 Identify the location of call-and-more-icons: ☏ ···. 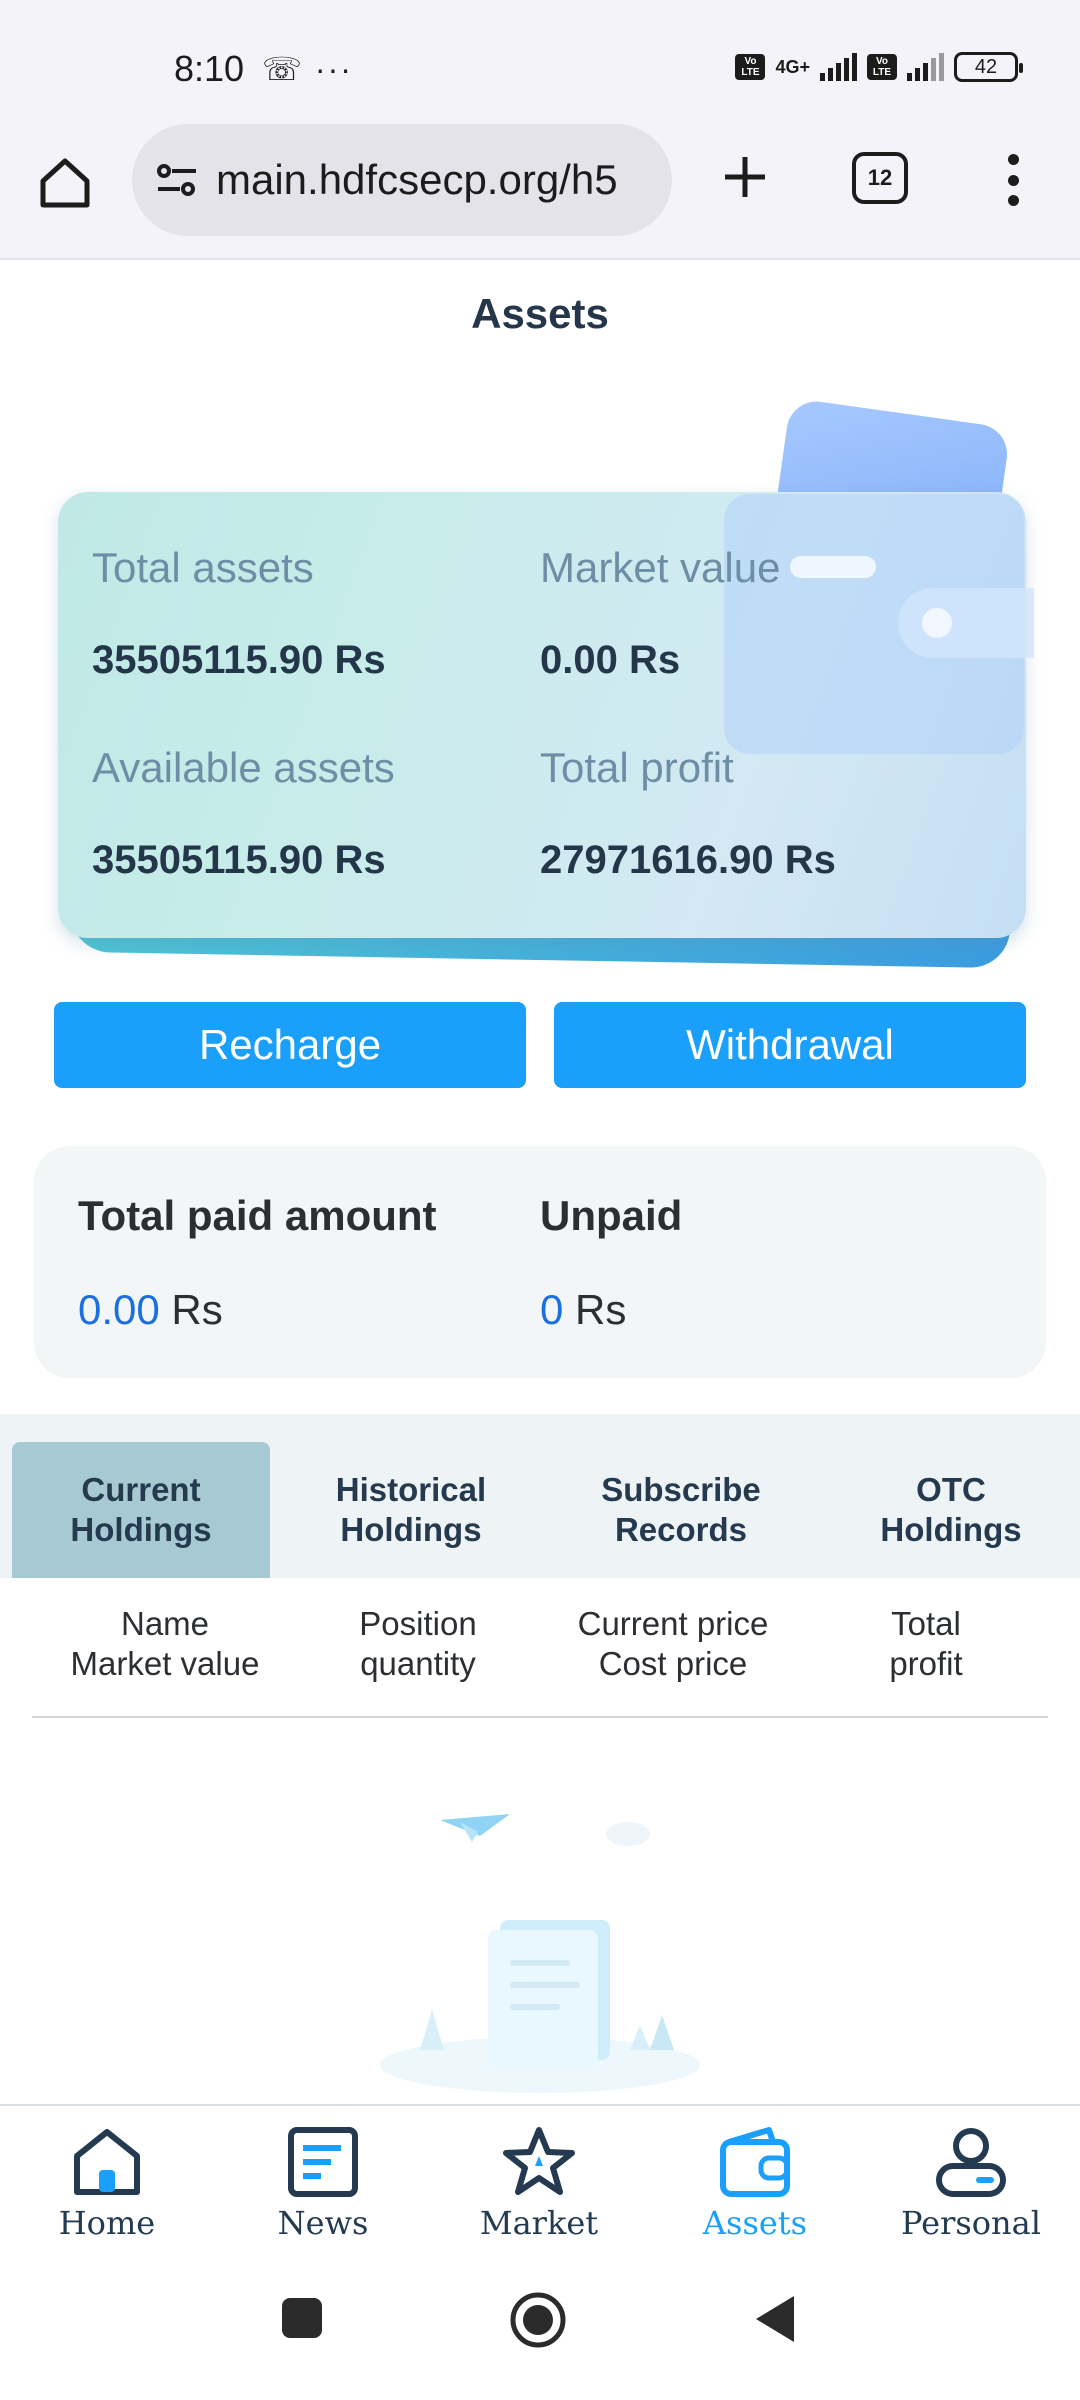
(307, 69).